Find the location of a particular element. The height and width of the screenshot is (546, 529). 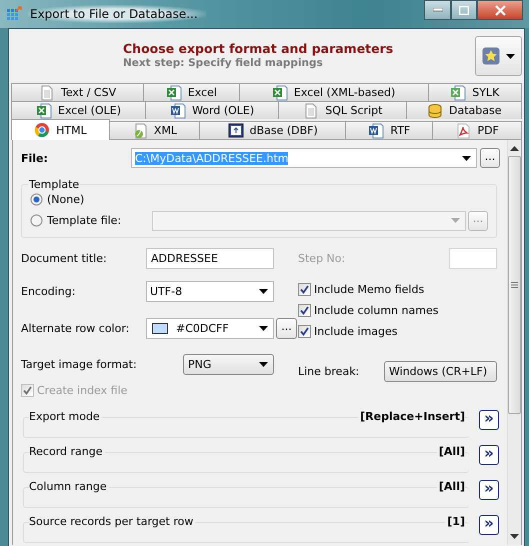

format-tab: Excel (OLE) is located at coordinates (78, 110).